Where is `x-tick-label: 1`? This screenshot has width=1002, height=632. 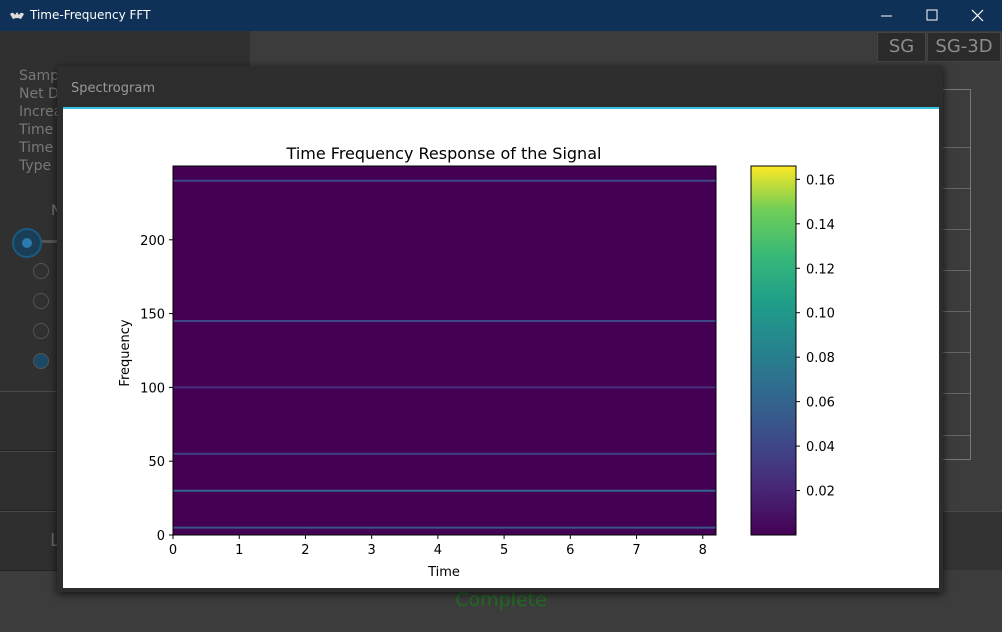
x-tick-label: 1 is located at coordinates (239, 550).